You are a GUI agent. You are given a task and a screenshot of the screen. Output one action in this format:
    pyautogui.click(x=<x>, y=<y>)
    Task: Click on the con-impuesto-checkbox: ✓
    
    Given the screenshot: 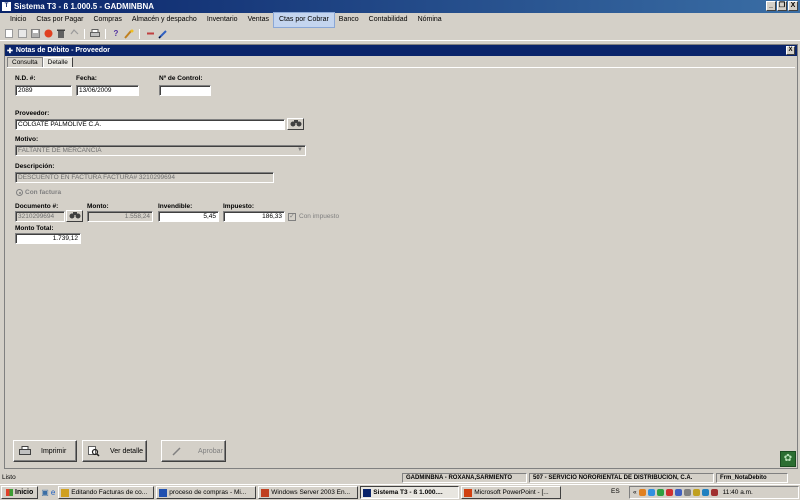 What is the action you would take?
    pyautogui.click(x=292, y=217)
    